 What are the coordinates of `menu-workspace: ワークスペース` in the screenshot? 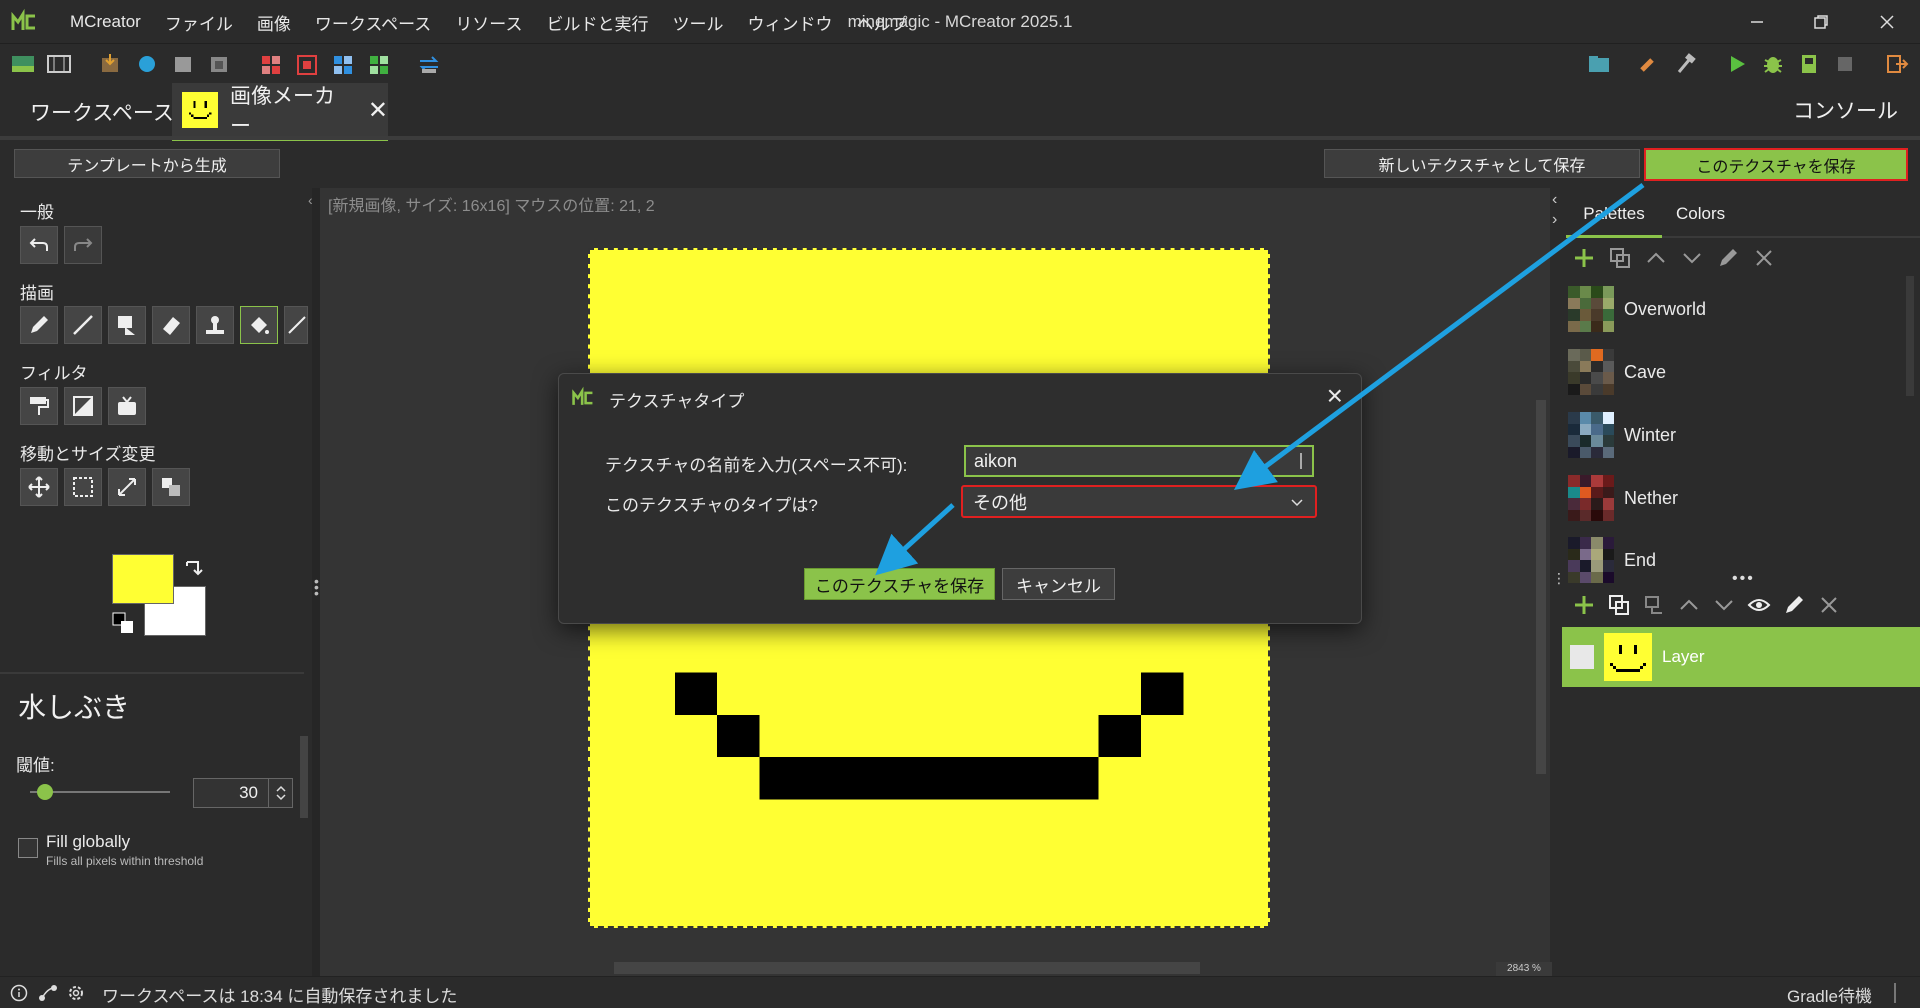 It's located at (373, 22).